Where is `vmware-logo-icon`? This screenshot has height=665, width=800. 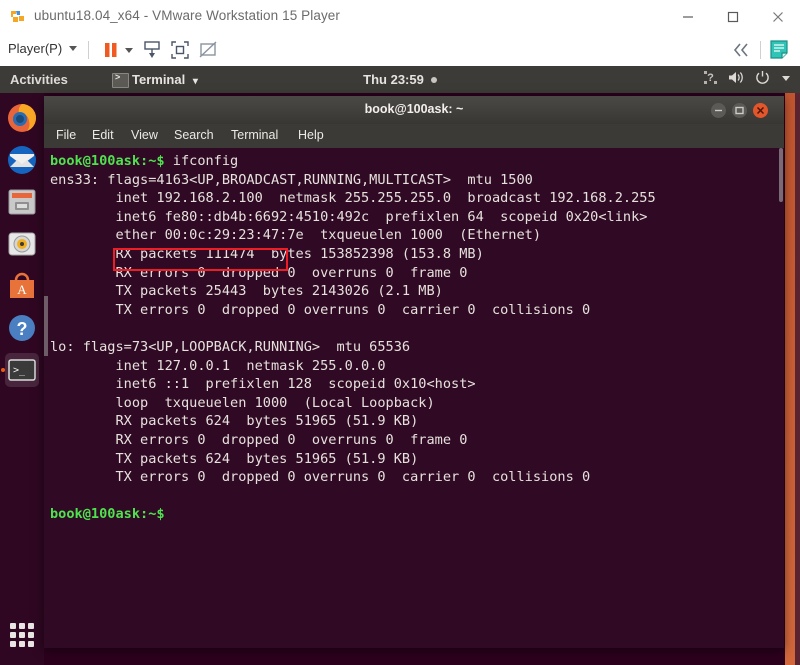
vmware-logo-icon is located at coordinates (18, 17).